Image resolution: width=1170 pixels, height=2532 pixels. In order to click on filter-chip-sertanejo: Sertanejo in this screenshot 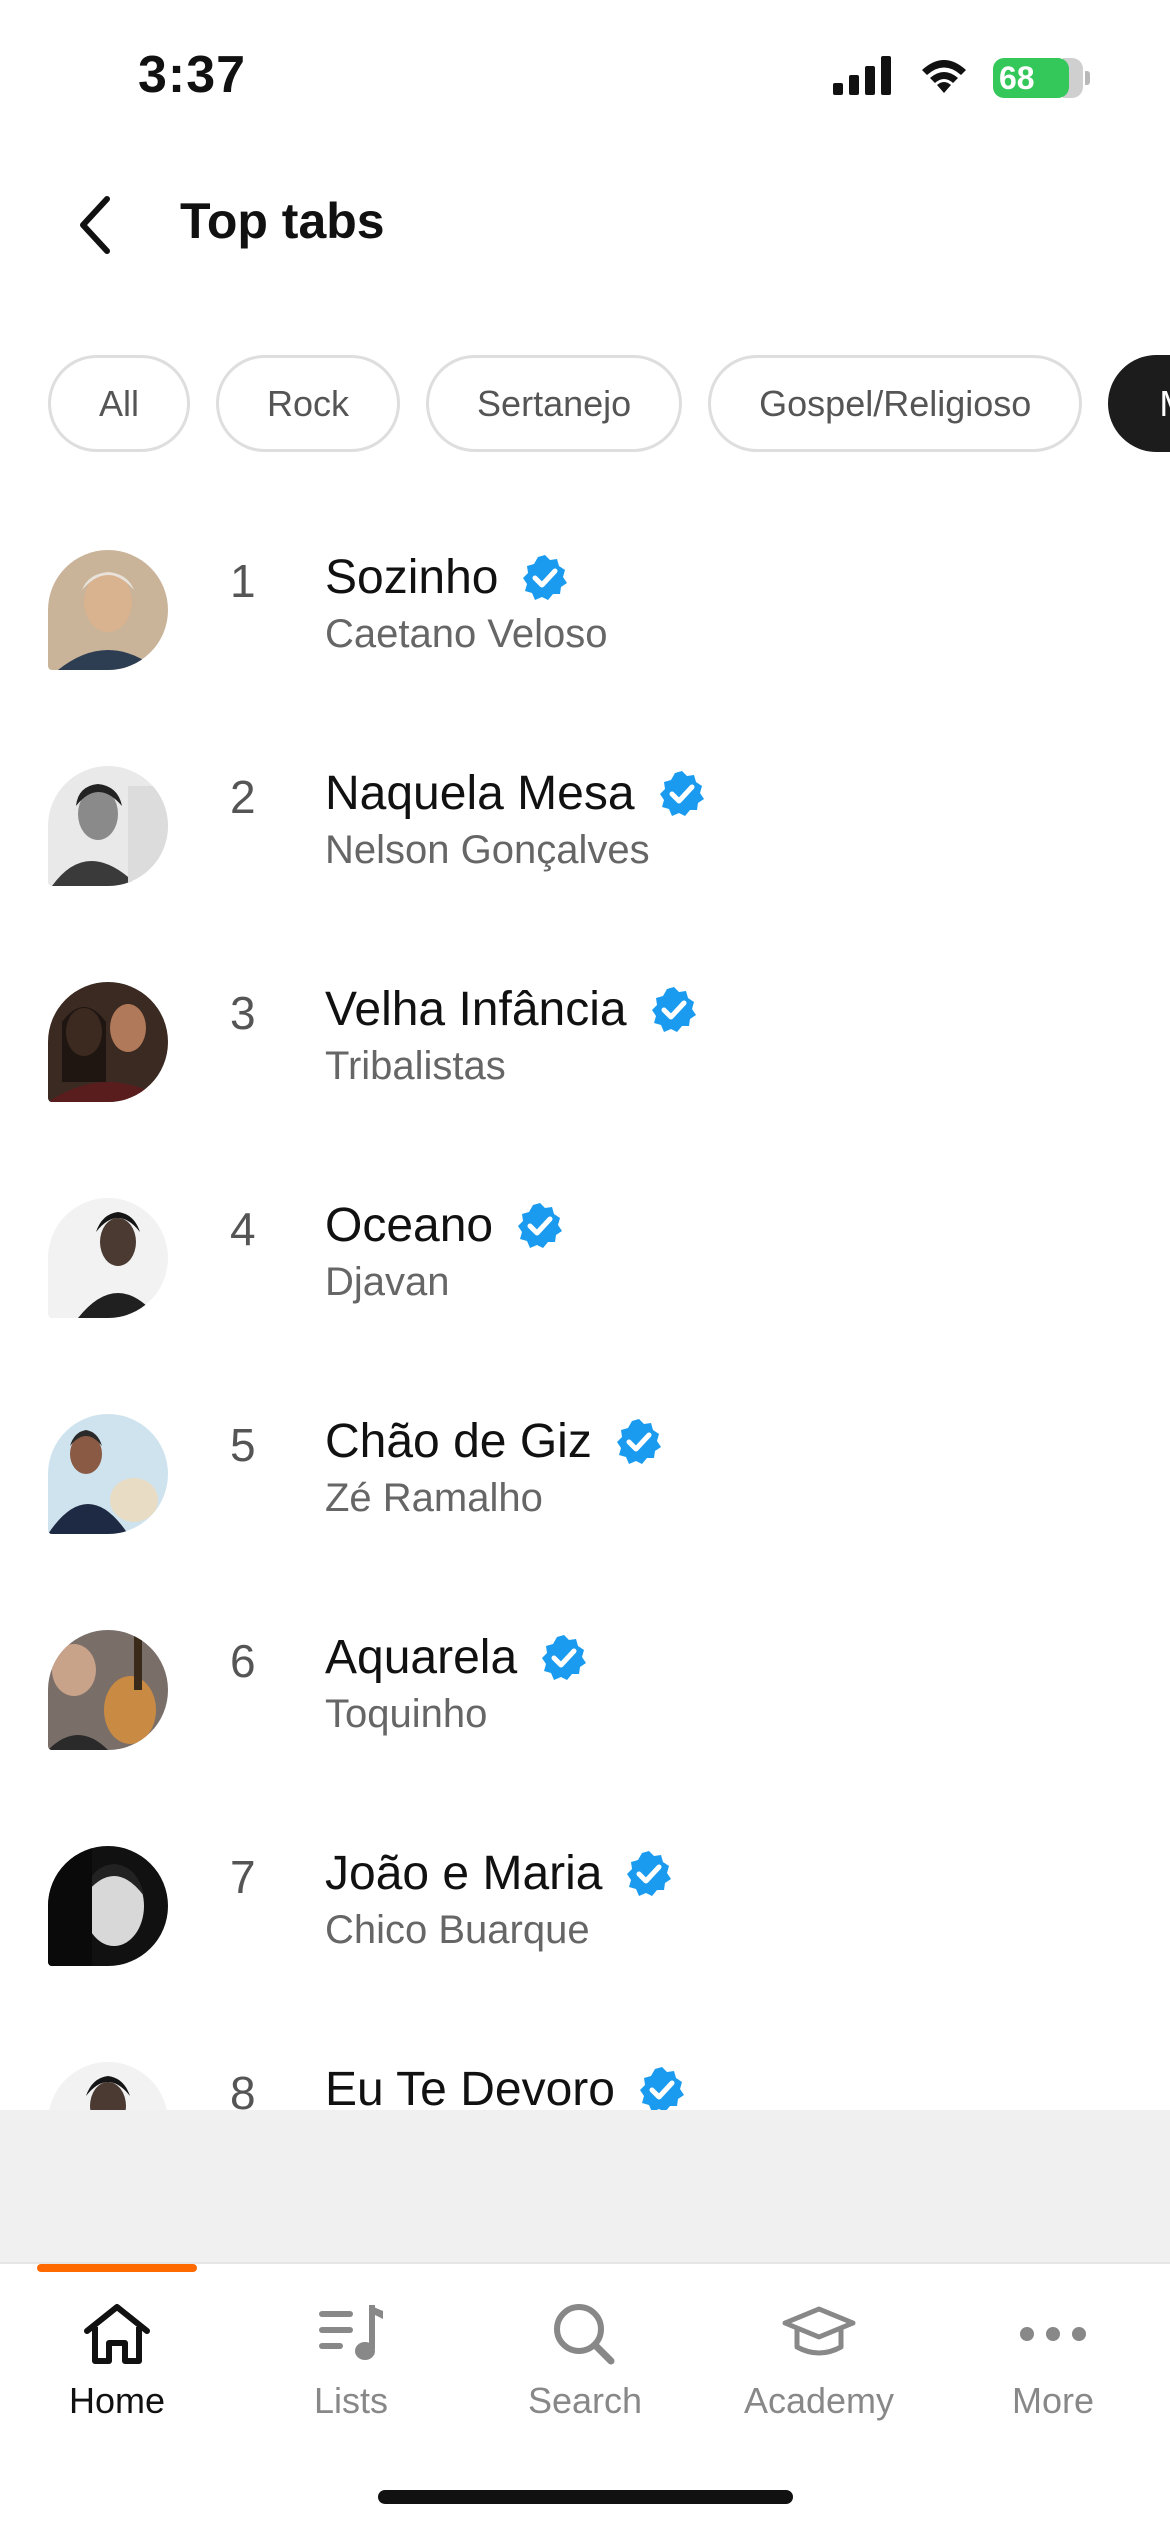, I will do `click(554, 403)`.